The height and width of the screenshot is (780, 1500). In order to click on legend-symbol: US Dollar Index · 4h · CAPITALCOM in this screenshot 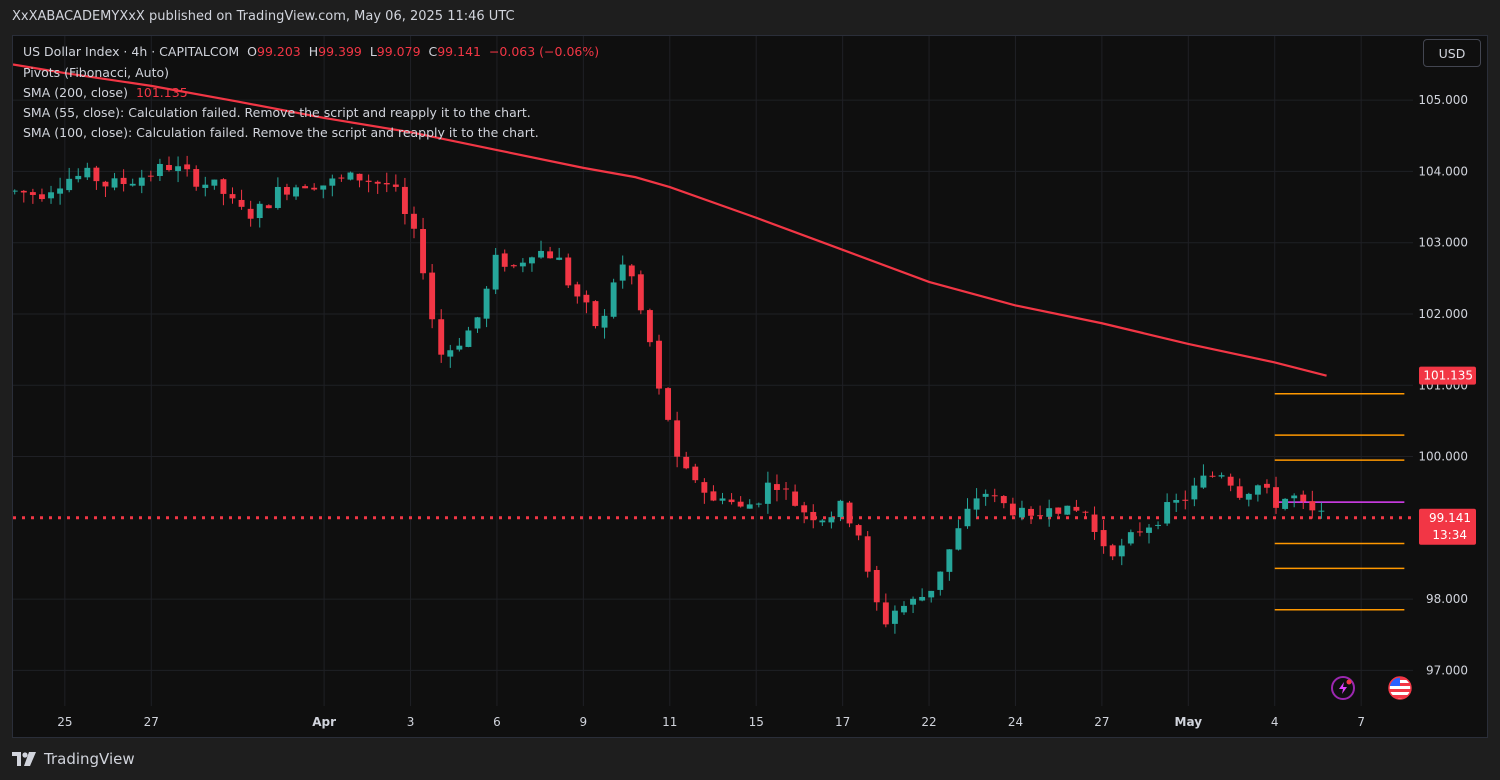, I will do `click(131, 51)`.